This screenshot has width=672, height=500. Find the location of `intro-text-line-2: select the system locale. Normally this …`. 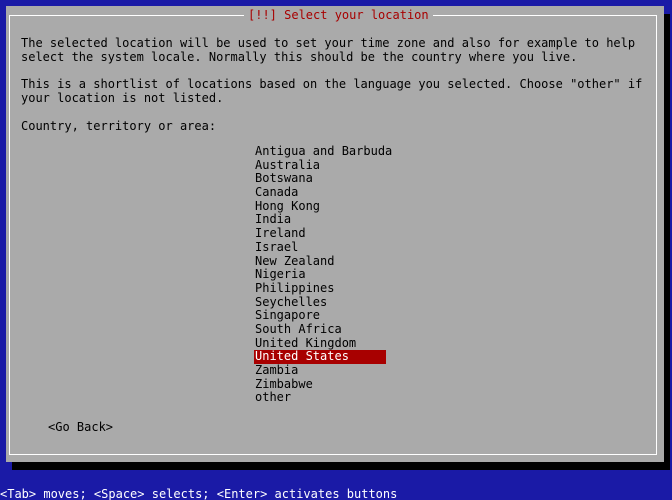

intro-text-line-2: select the system locale. Normally this … is located at coordinates (299, 57).